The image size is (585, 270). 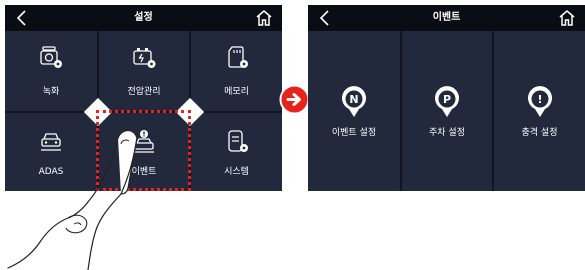 I want to click on tile-system: 시스템, so click(x=236, y=152).